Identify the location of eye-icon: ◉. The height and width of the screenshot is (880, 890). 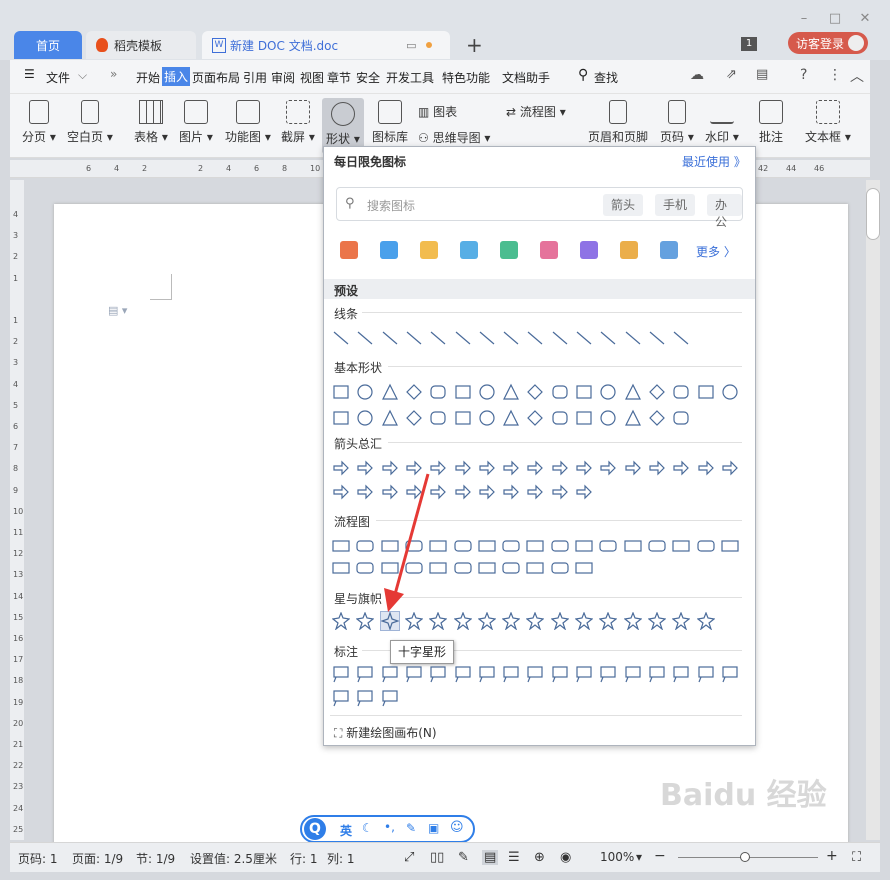
(565, 857).